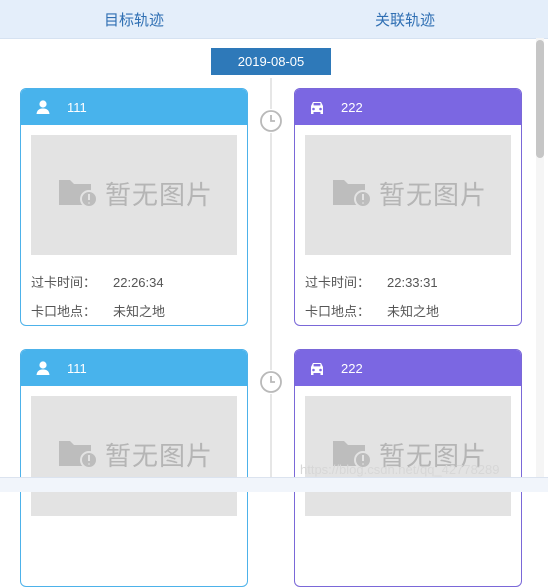  What do you see at coordinates (274, 484) in the screenshot?
I see `bottom-bar` at bounding box center [274, 484].